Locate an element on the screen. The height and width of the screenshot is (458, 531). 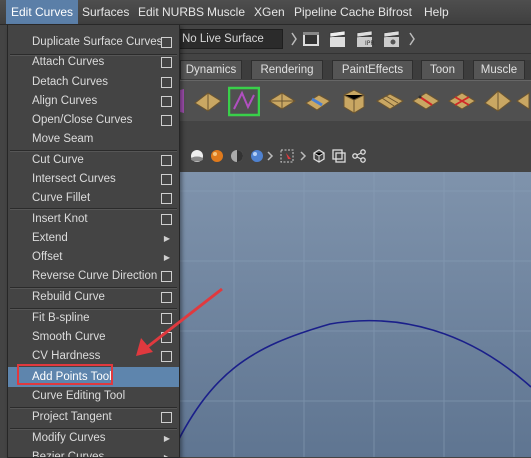
menu-item-detach-curves: Detach Curves is located at coordinates (93, 82).